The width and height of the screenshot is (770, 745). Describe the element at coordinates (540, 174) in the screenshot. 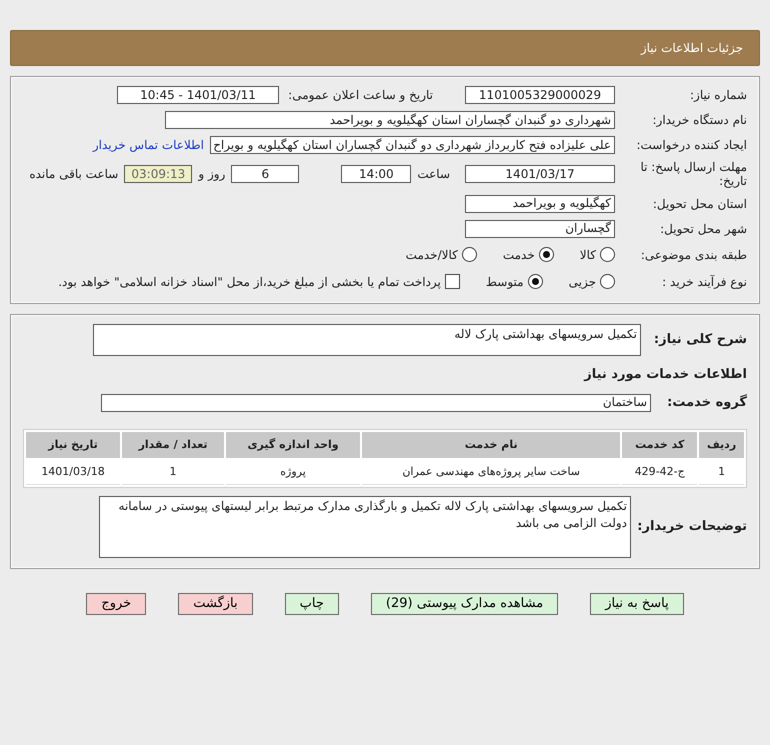

I see `deadline-date-field: 1401/03/17` at that location.